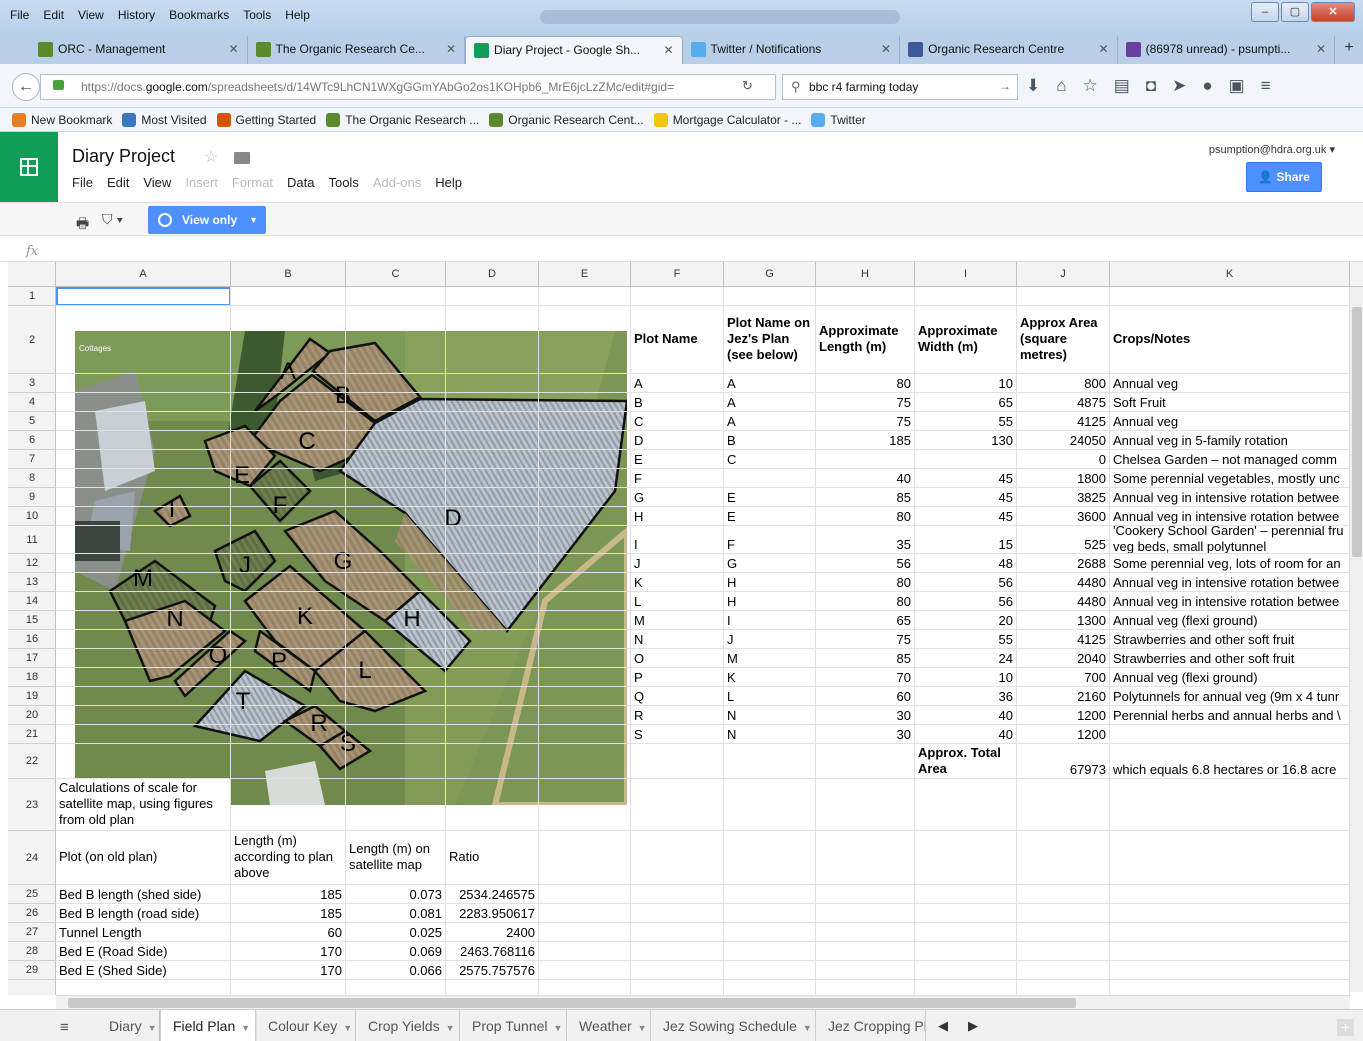 The image size is (1363, 1041). Describe the element at coordinates (770, 274) in the screenshot. I see `column-header: G` at that location.